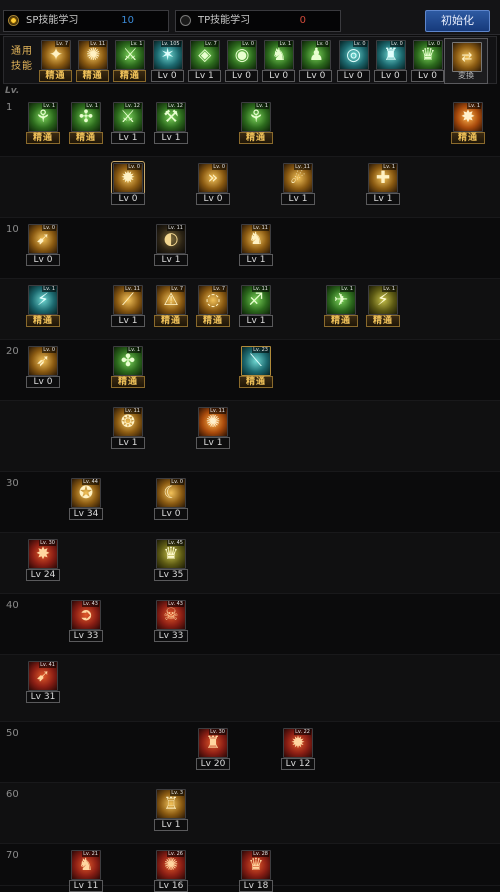 The width and height of the screenshot is (500, 892). Describe the element at coordinates (12, 483) in the screenshot. I see `tier-level-label: 30` at that location.